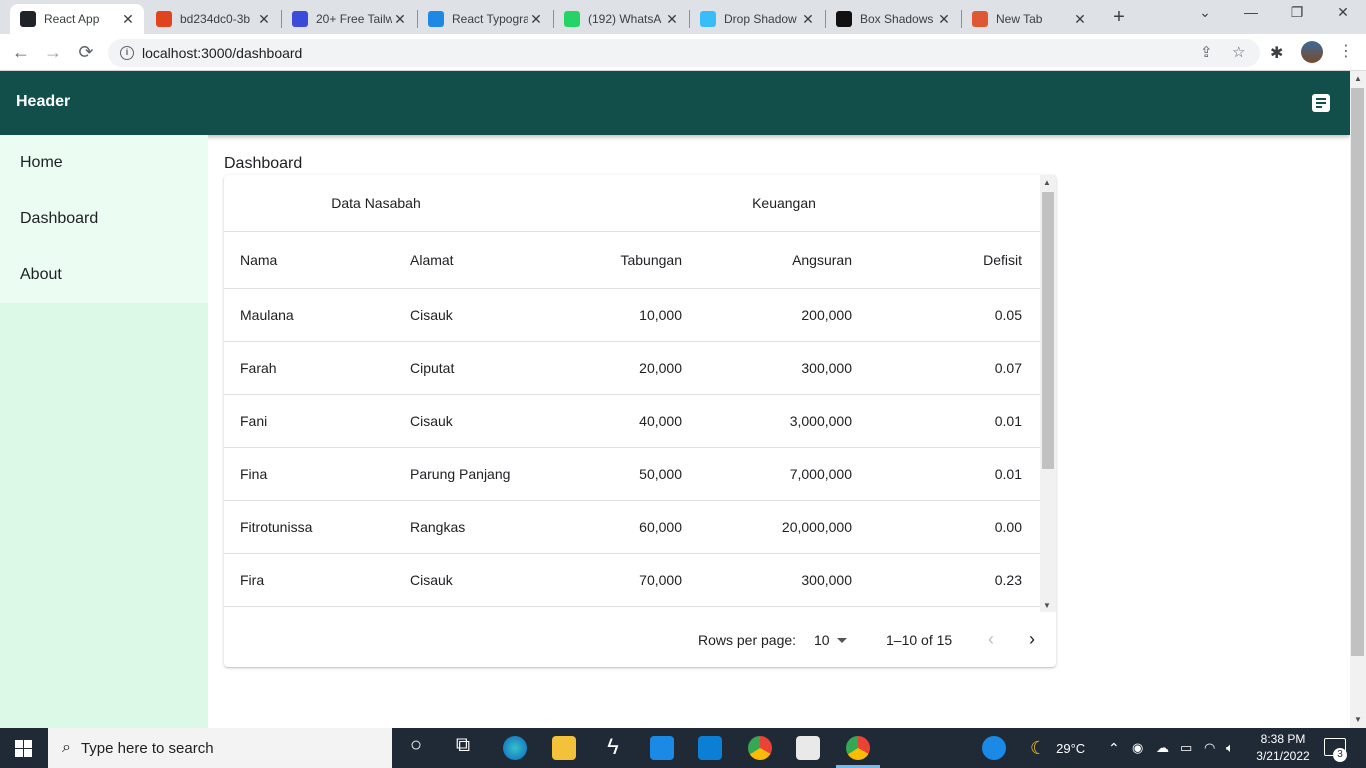  I want to click on scroll-up-arrow-icon: ▲, so click(1047, 182).